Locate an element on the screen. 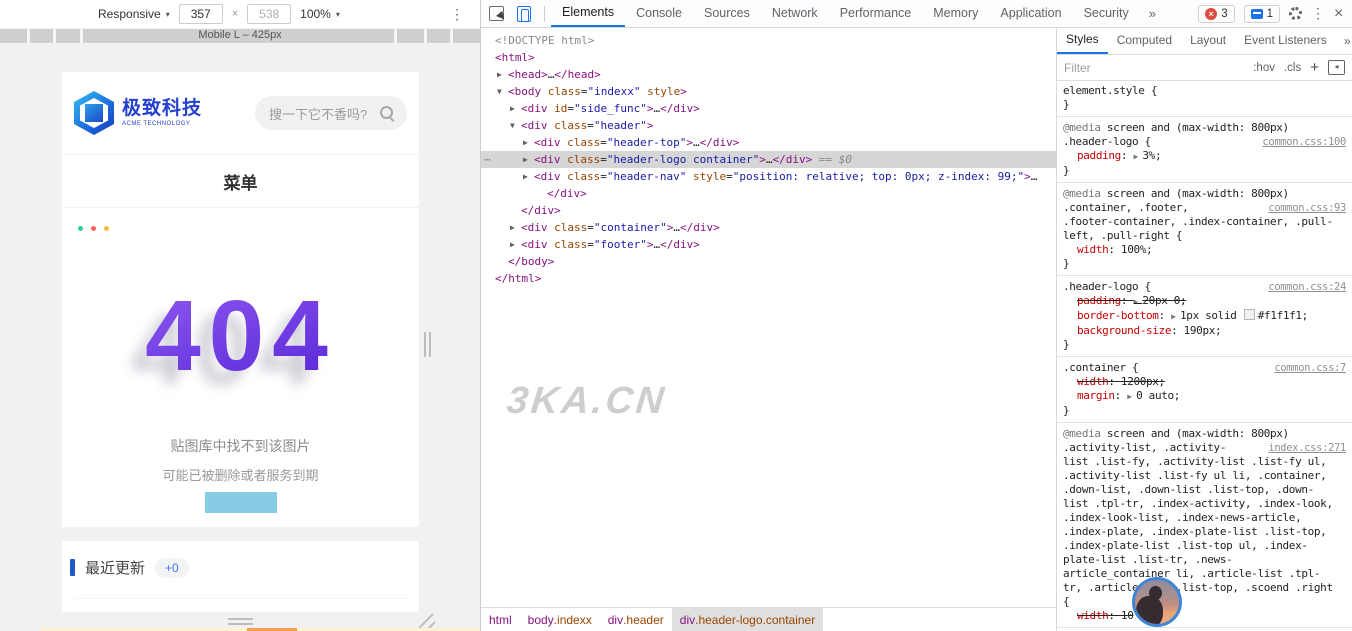  tree-row: ▶ <head>…</head> is located at coordinates (768, 74).